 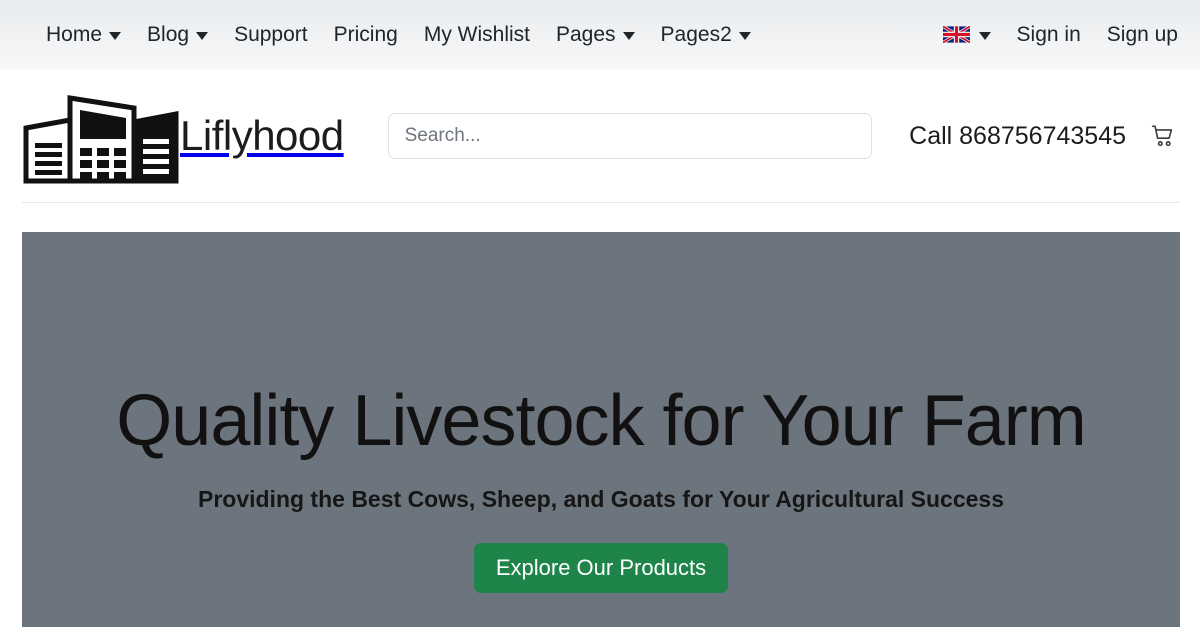 What do you see at coordinates (74, 34) in the screenshot?
I see `nav-item-label: Home` at bounding box center [74, 34].